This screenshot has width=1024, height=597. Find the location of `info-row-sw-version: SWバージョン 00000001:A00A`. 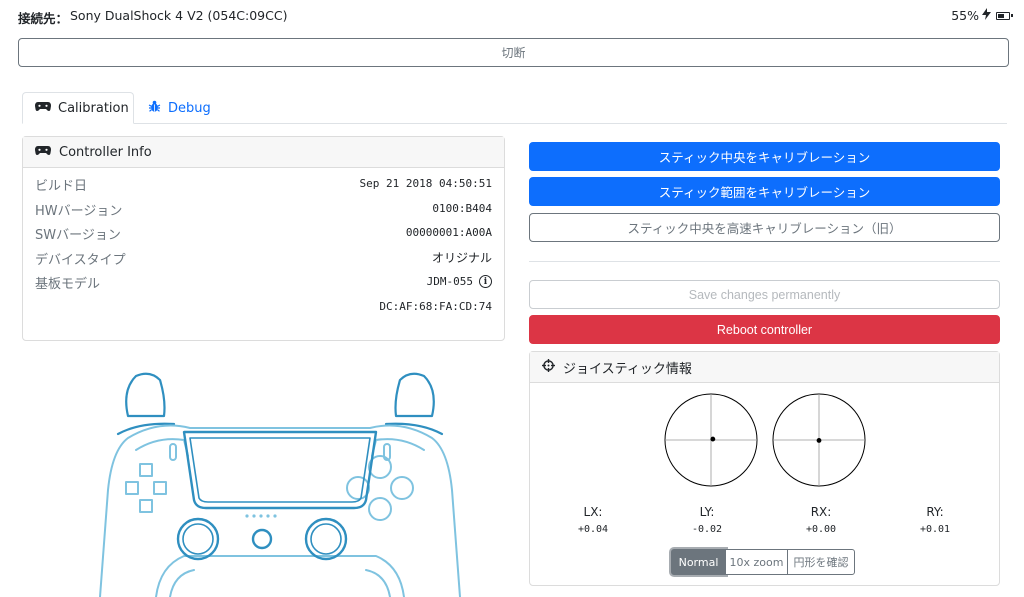

info-row-sw-version: SWバージョン 00000001:A00A is located at coordinates (263, 236).